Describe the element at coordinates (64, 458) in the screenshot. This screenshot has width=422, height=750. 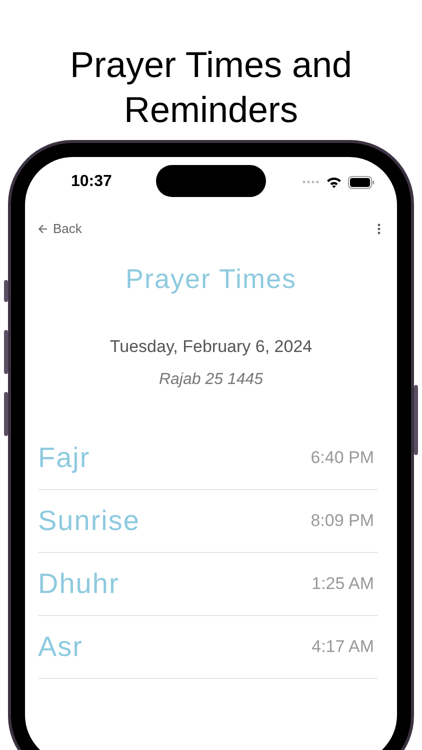
I see `prayer-name: Fajr` at that location.